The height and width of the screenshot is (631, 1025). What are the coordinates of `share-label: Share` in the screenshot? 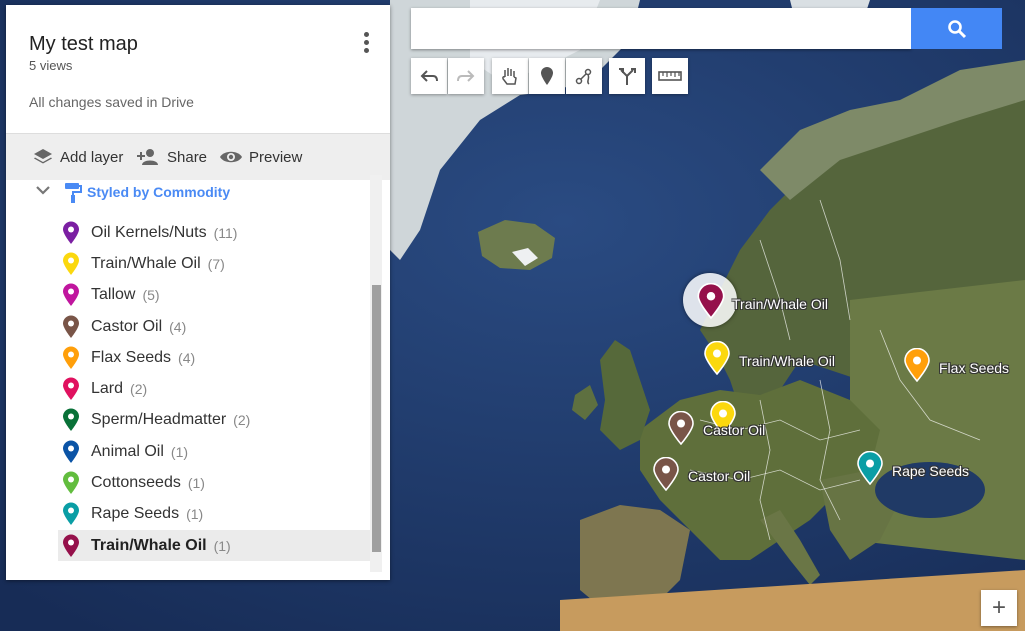 It's located at (187, 157).